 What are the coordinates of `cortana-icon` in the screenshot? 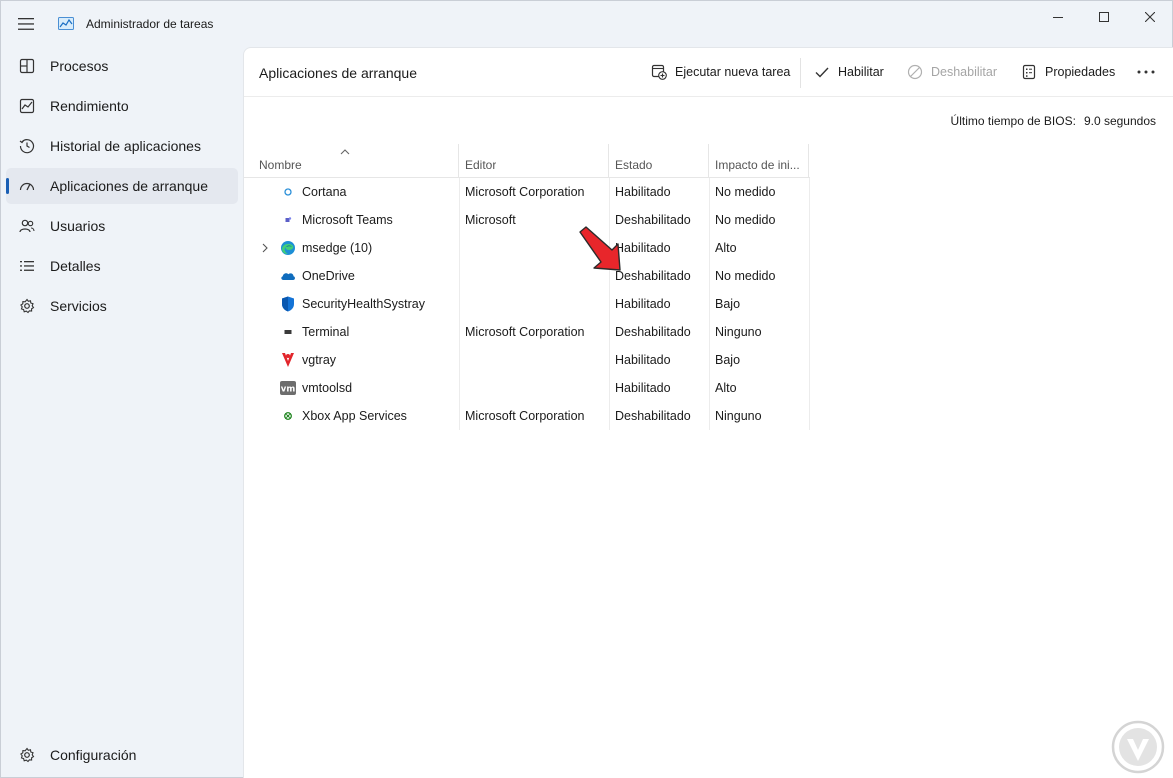 It's located at (288, 192).